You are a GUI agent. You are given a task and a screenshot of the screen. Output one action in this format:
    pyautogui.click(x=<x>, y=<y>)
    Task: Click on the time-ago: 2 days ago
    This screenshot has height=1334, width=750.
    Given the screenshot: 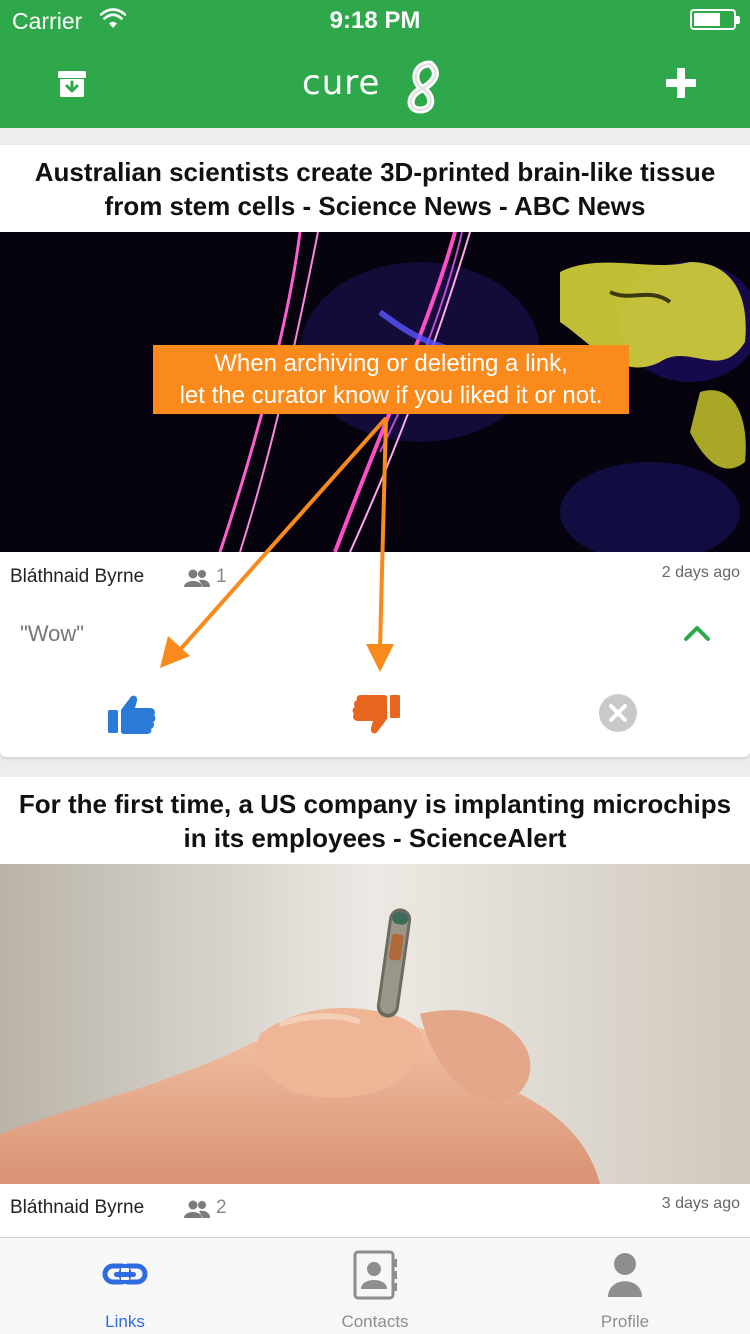 What is the action you would take?
    pyautogui.click(x=700, y=572)
    